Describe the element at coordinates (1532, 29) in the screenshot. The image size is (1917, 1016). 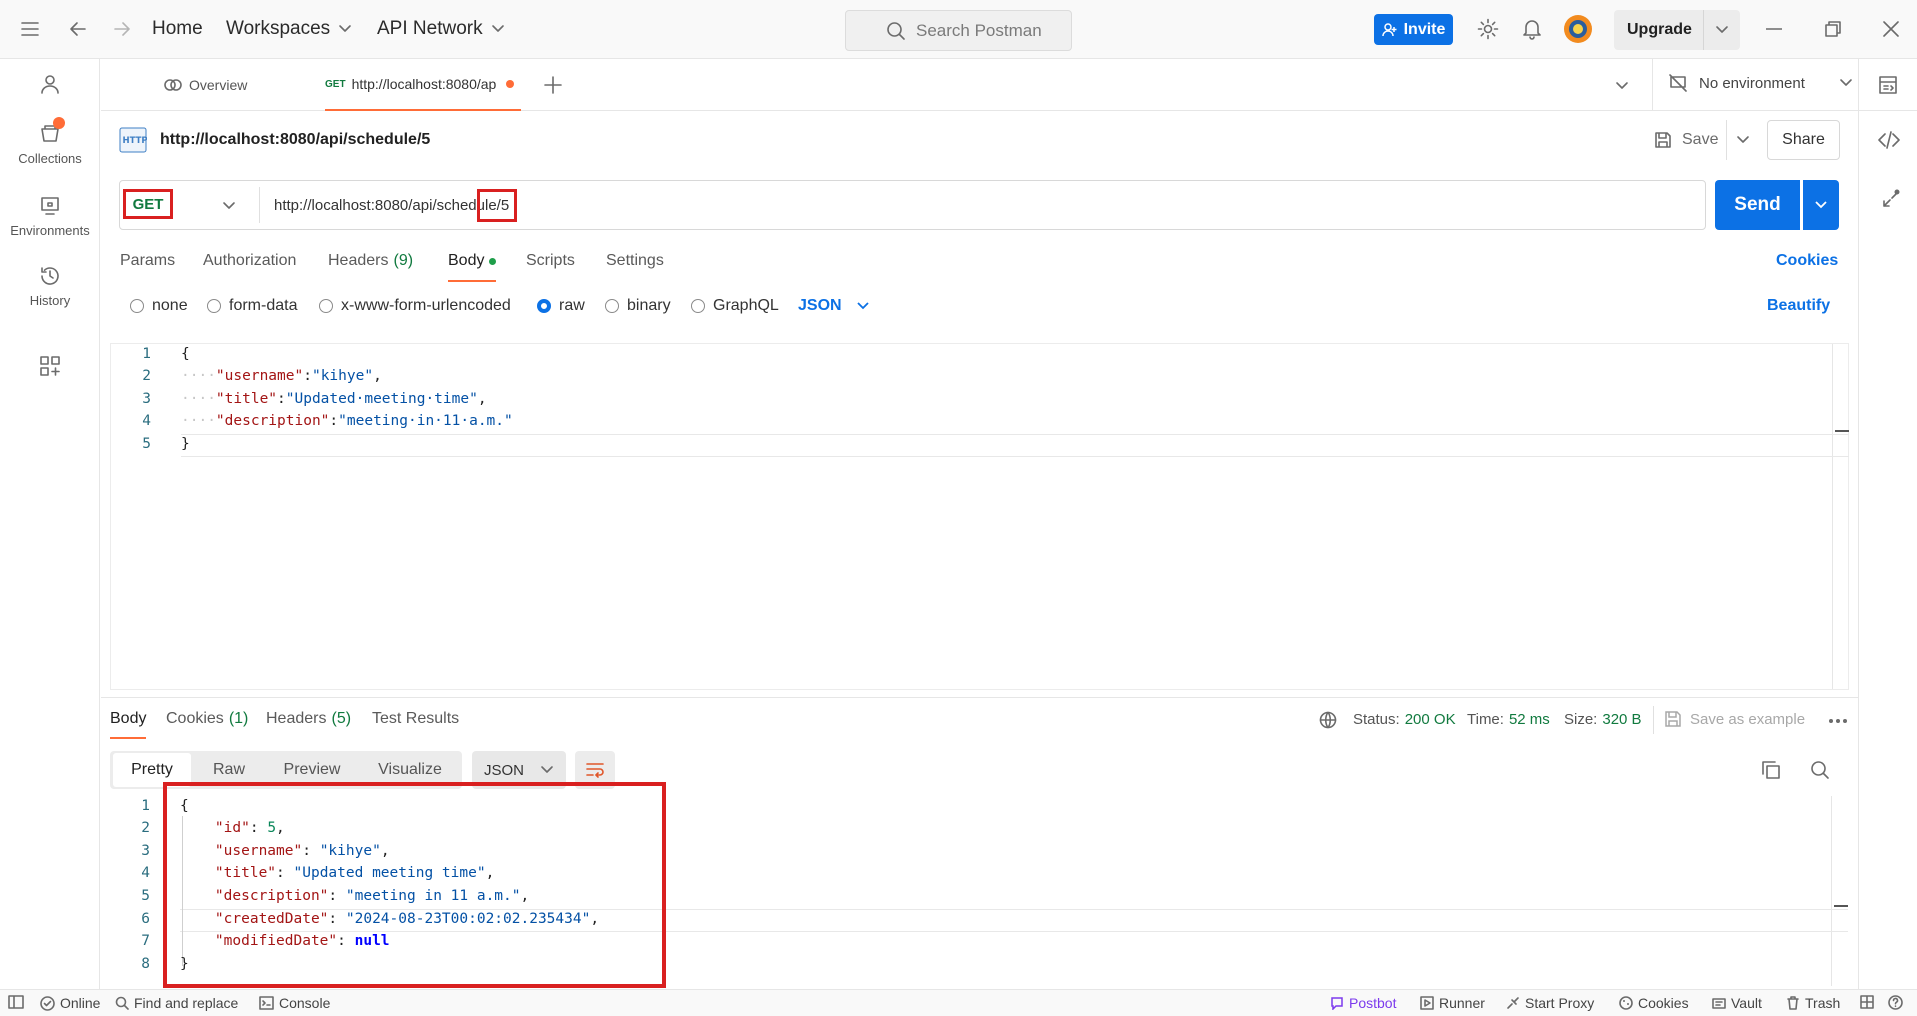
I see `notifications-bell-icon` at that location.